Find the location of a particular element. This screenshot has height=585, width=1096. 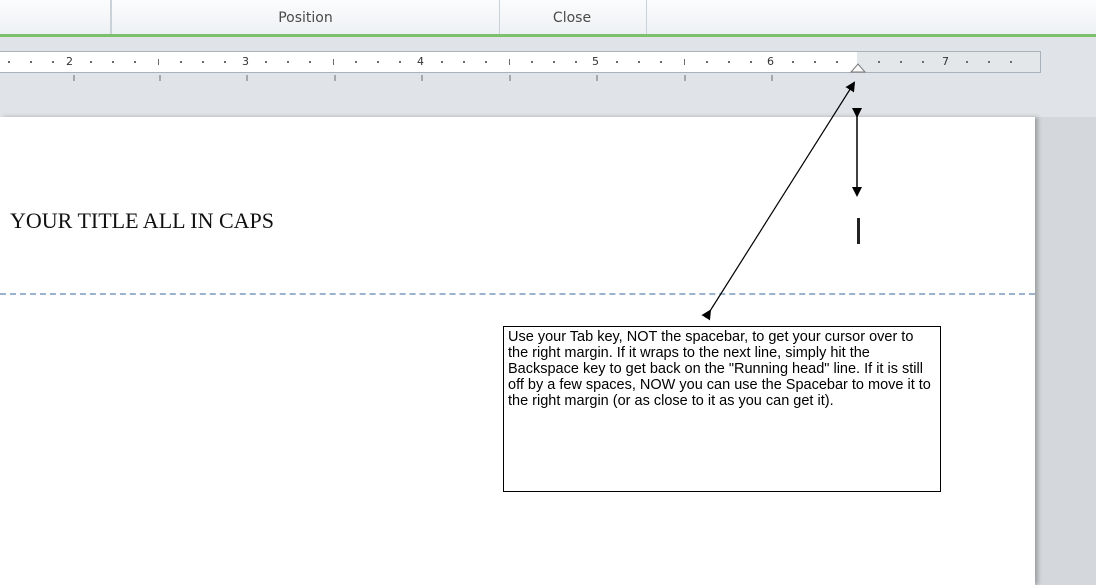

annotation-arrows is located at coordinates (781, 201).